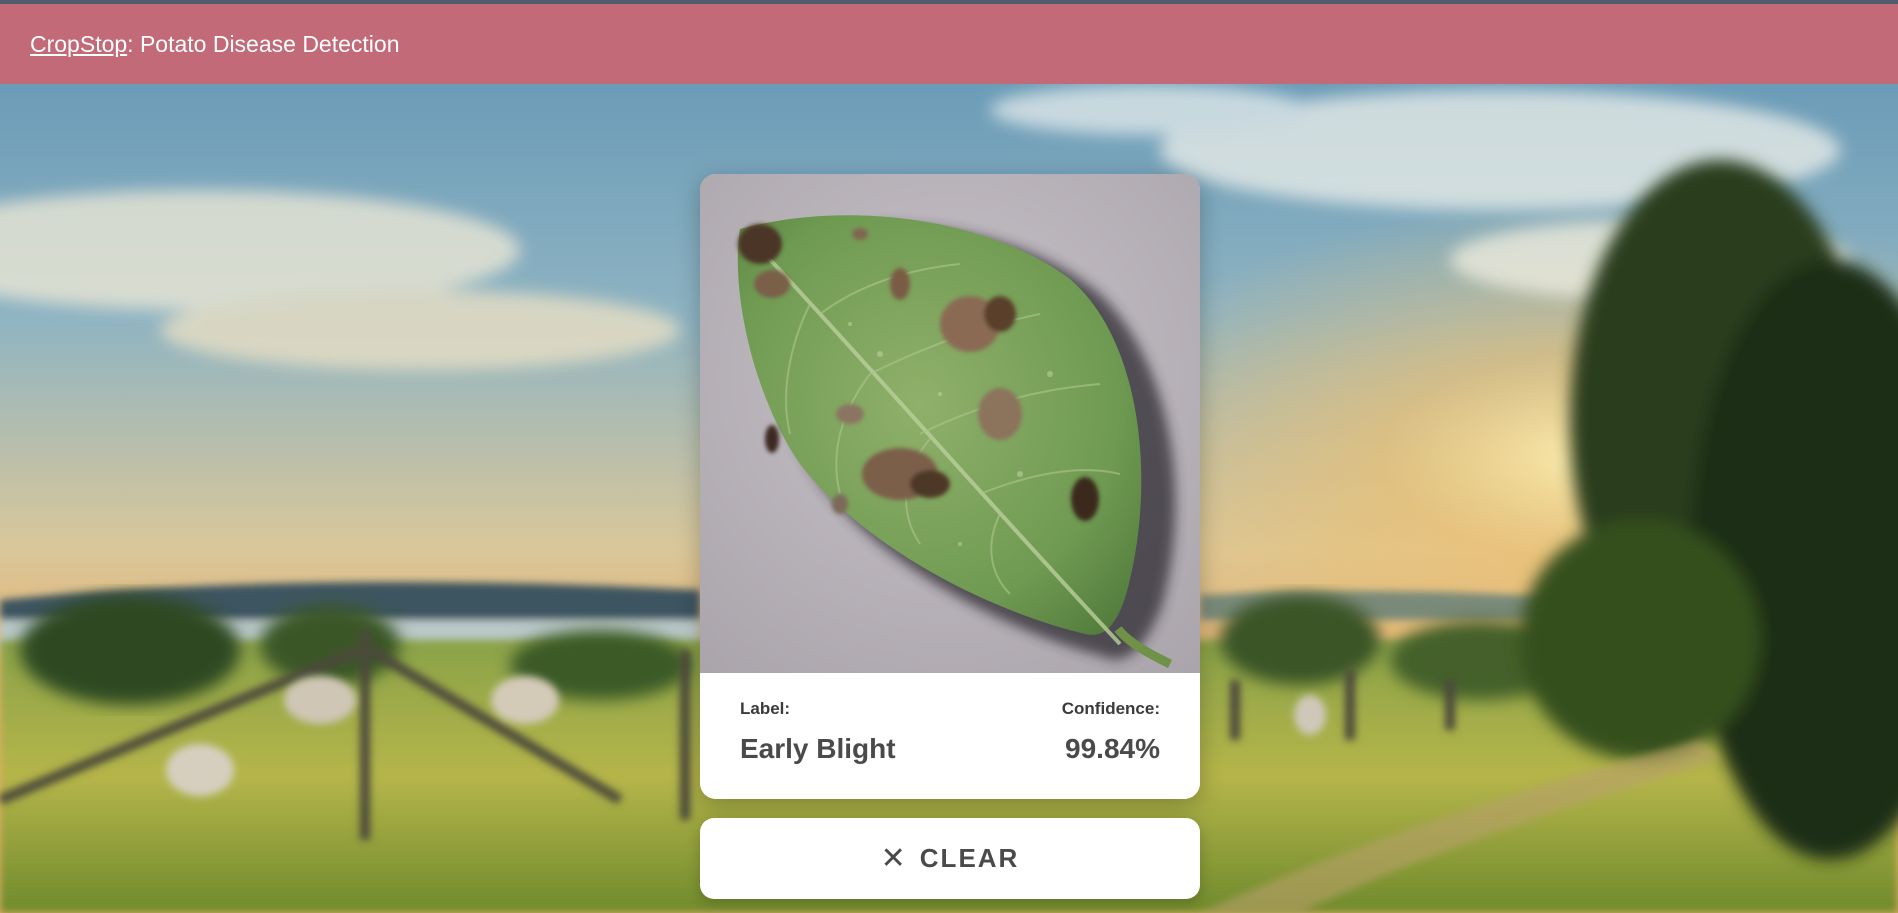 The image size is (1898, 913). What do you see at coordinates (950, 423) in the screenshot?
I see `uploaded-leaf-image` at bounding box center [950, 423].